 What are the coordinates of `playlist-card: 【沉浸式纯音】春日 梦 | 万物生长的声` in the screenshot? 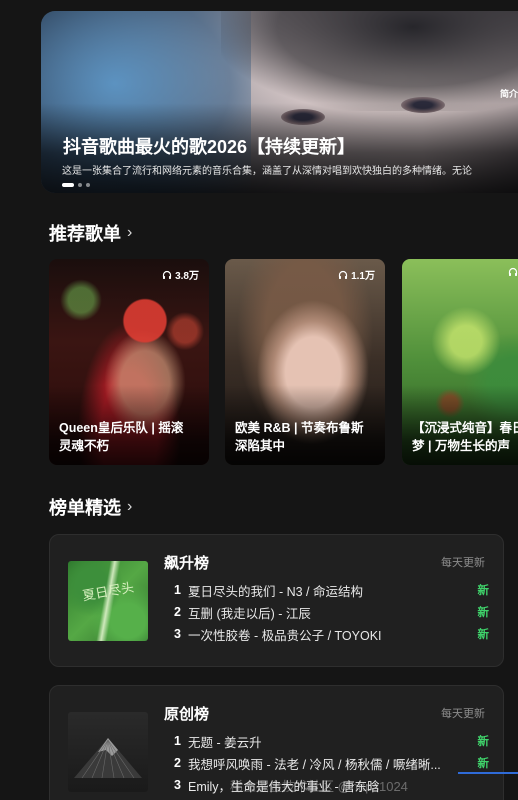 It's located at (460, 362).